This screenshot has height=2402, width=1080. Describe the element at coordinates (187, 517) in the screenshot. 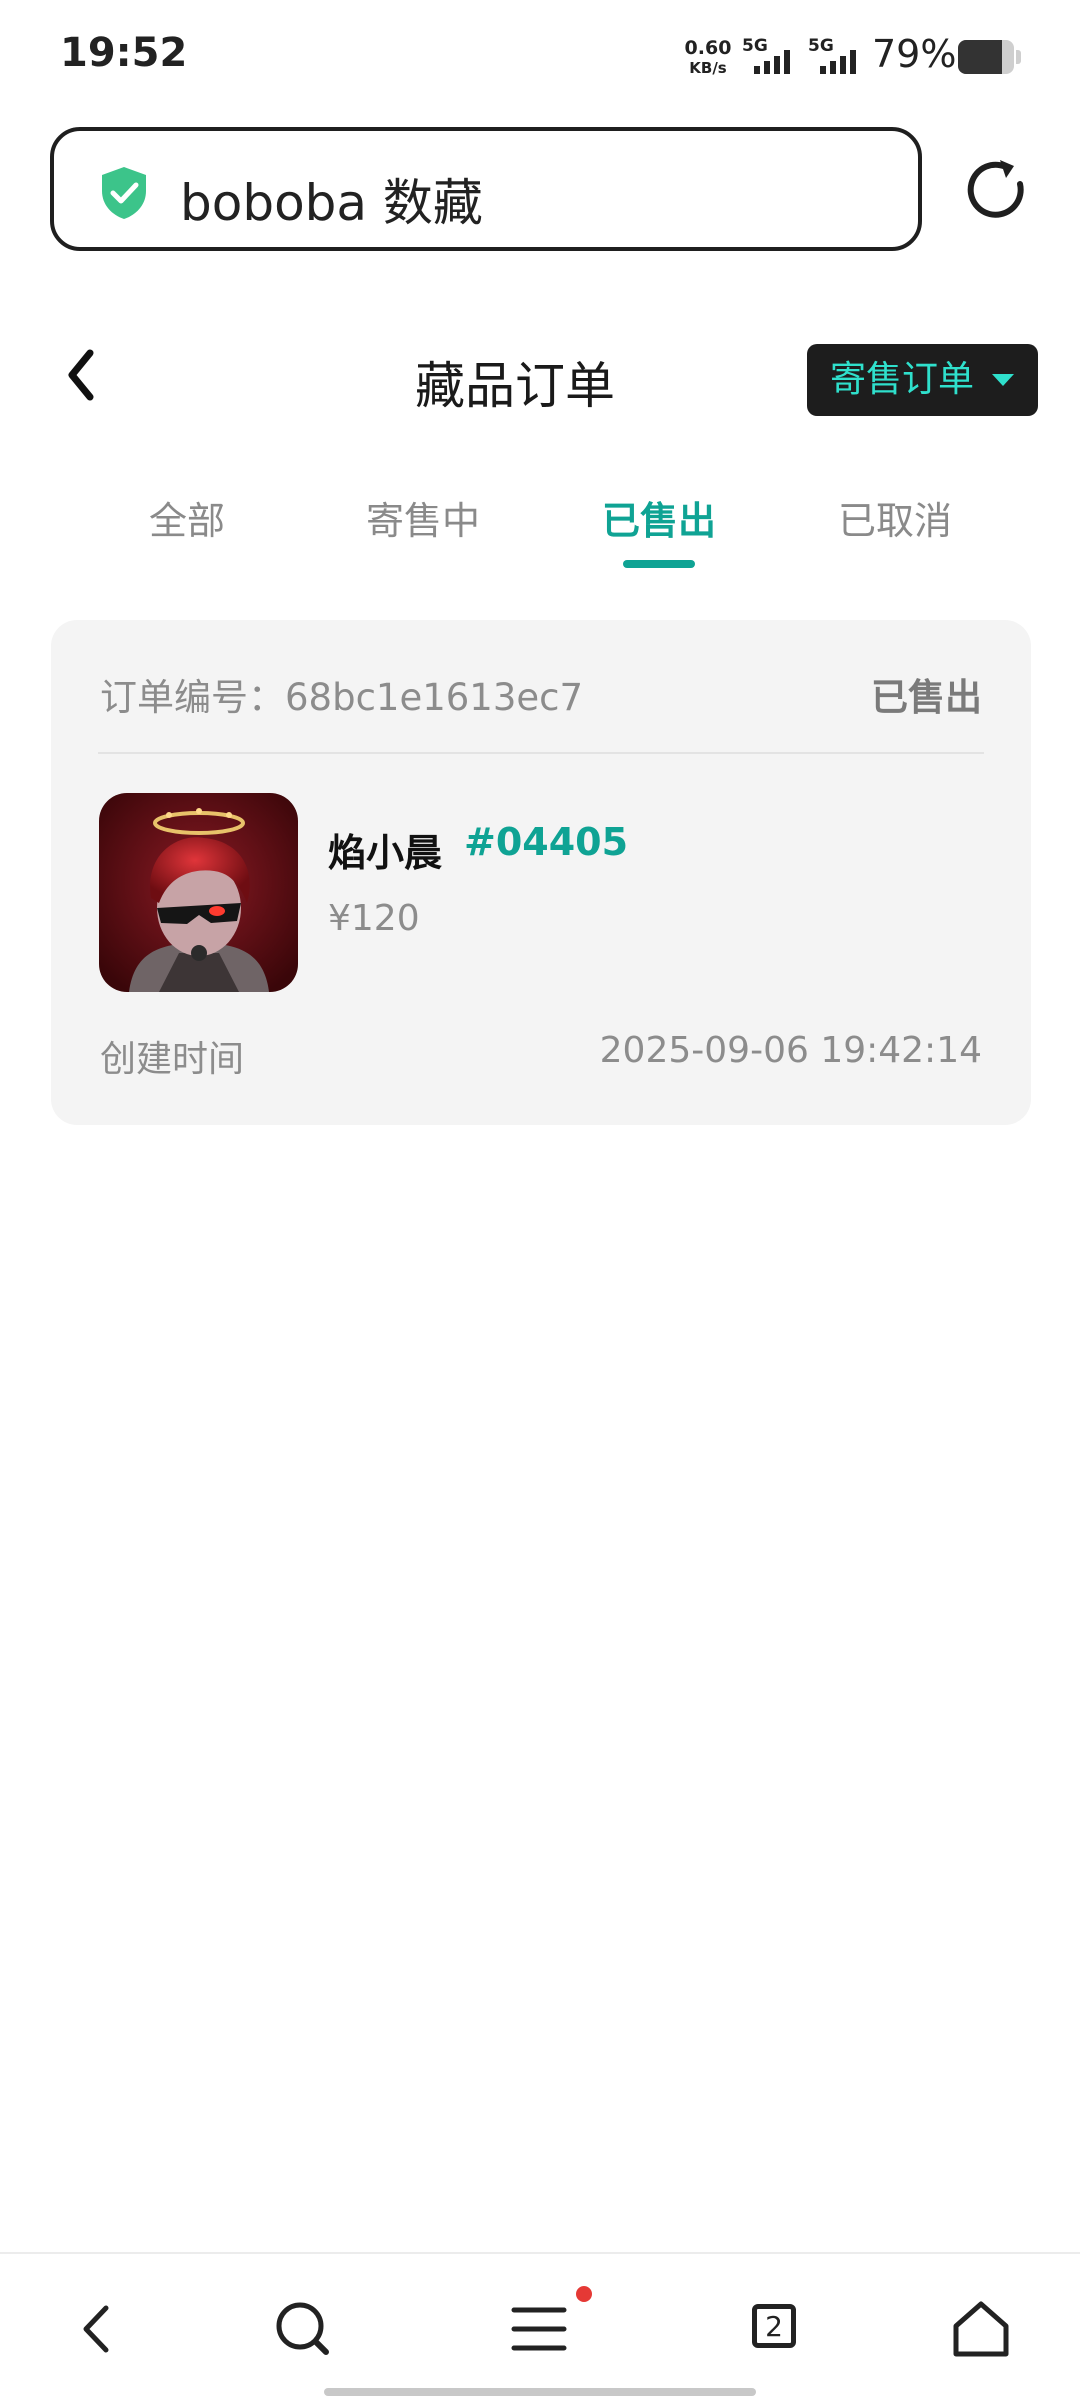

I see `tab-all: 全部` at that location.